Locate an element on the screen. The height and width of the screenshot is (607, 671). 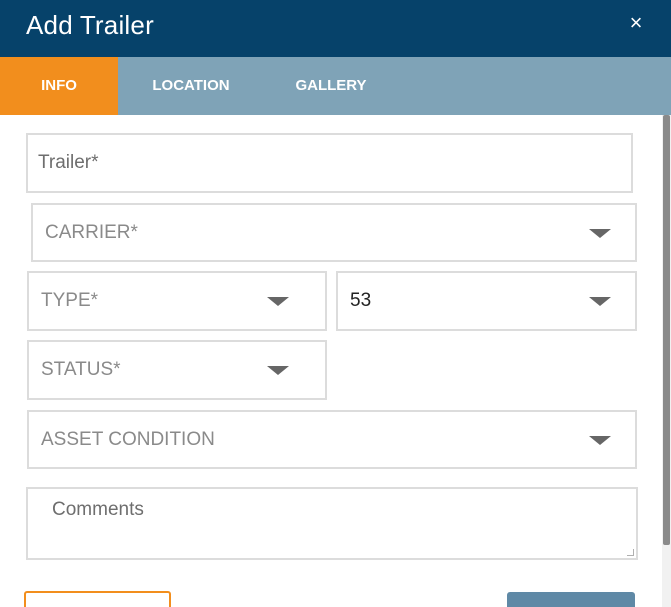
trailer-placeholder: Trailer* is located at coordinates (68, 162).